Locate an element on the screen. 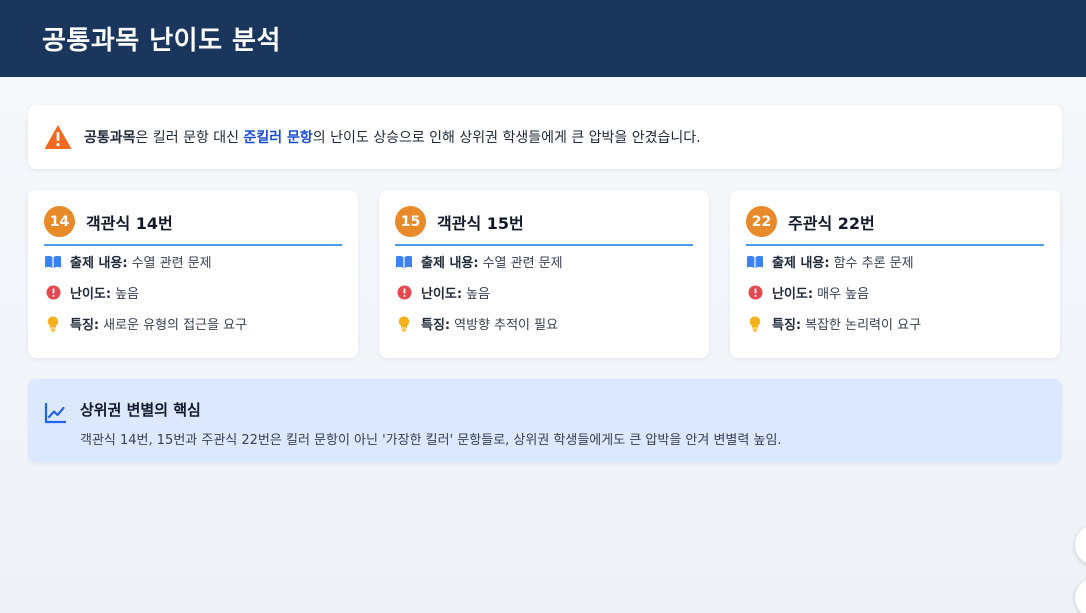  feature-value: 복잡한 논리력이 요구 is located at coordinates (863, 325).